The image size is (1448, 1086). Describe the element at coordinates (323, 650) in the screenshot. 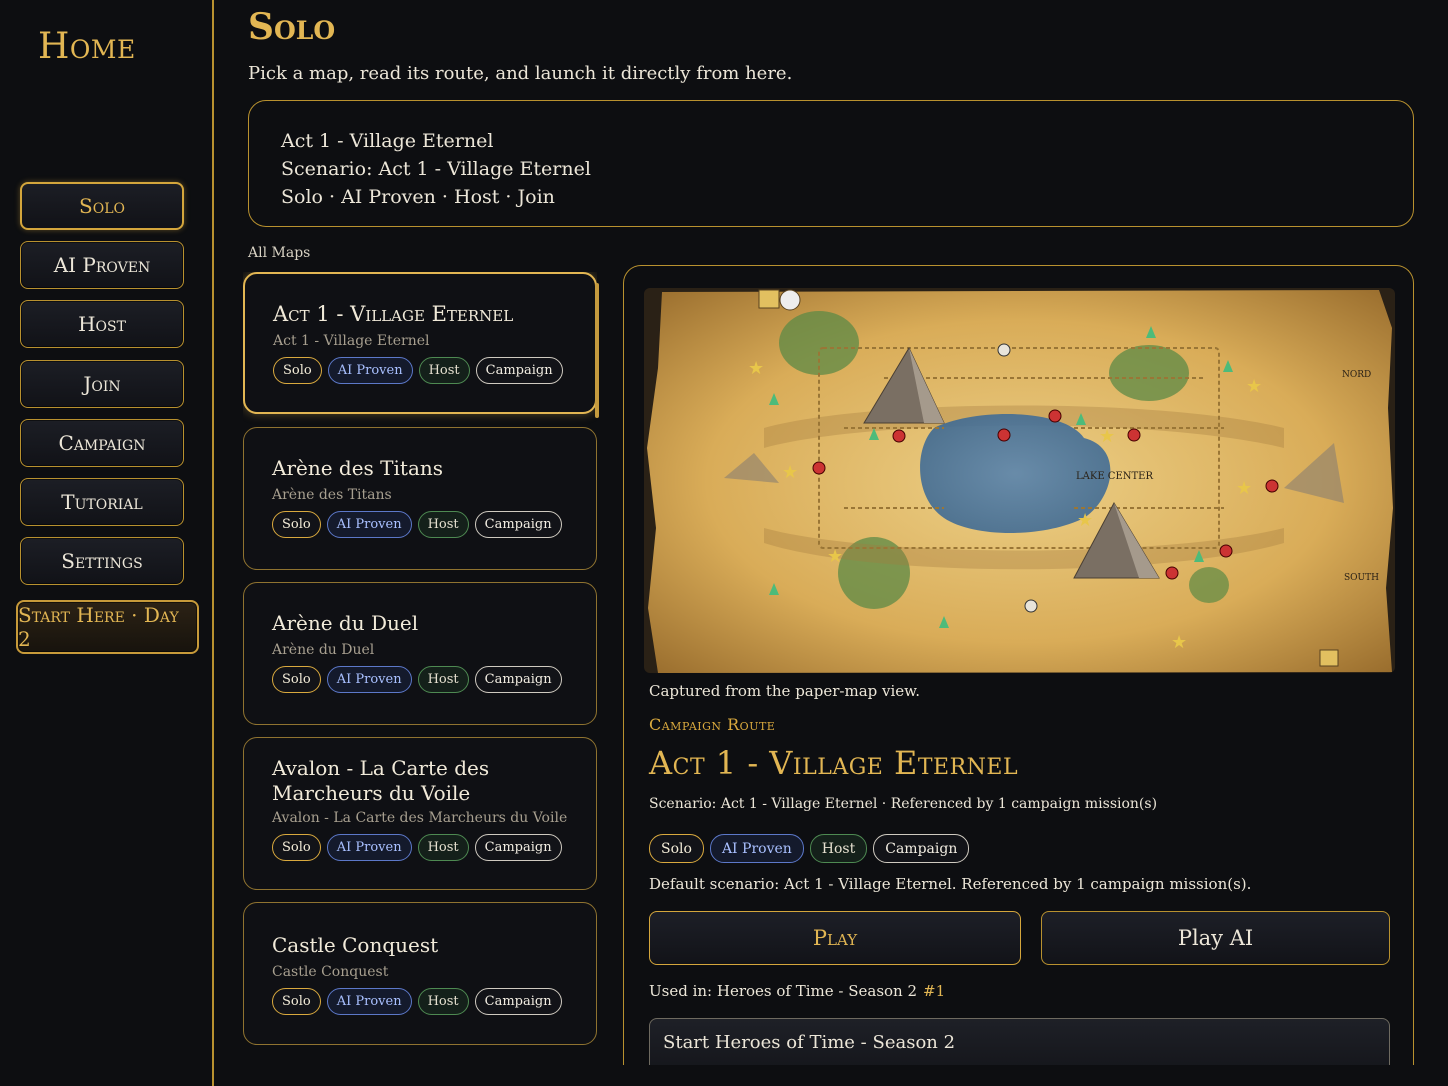

I see `map-card-subname: Arène du Duel` at that location.